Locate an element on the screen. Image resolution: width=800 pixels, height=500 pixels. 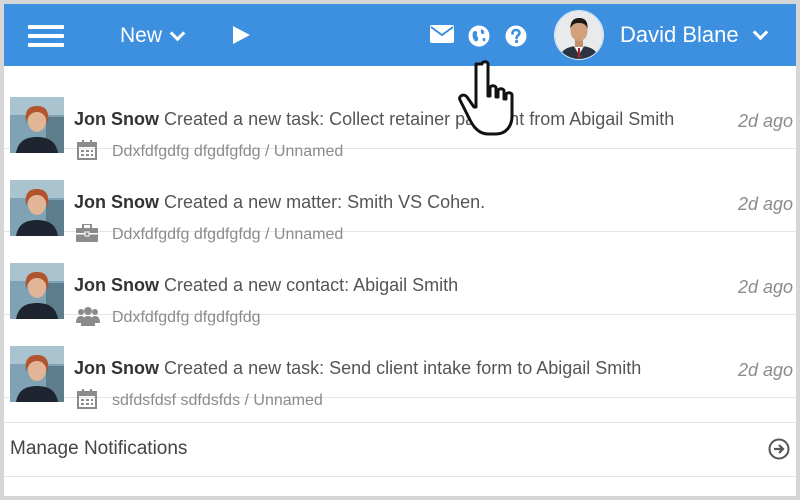
arrow-right-circle-icon is located at coordinates (779, 451).